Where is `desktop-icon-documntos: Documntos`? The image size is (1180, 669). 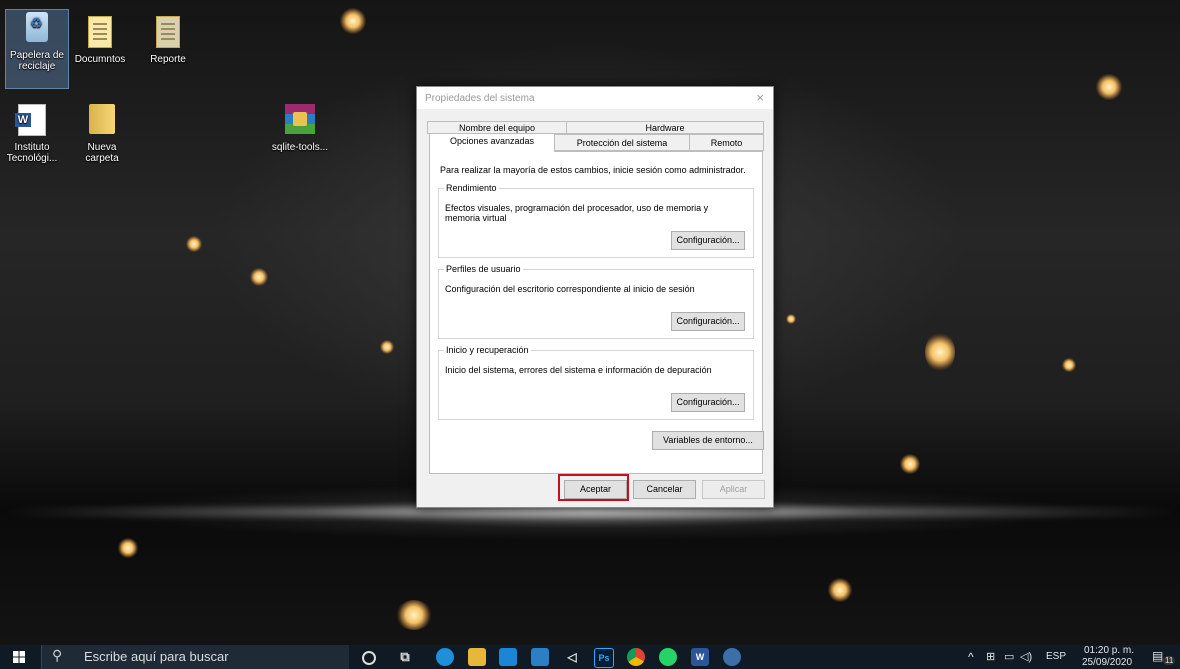
desktop-icon-documntos: Documntos is located at coordinates (100, 39).